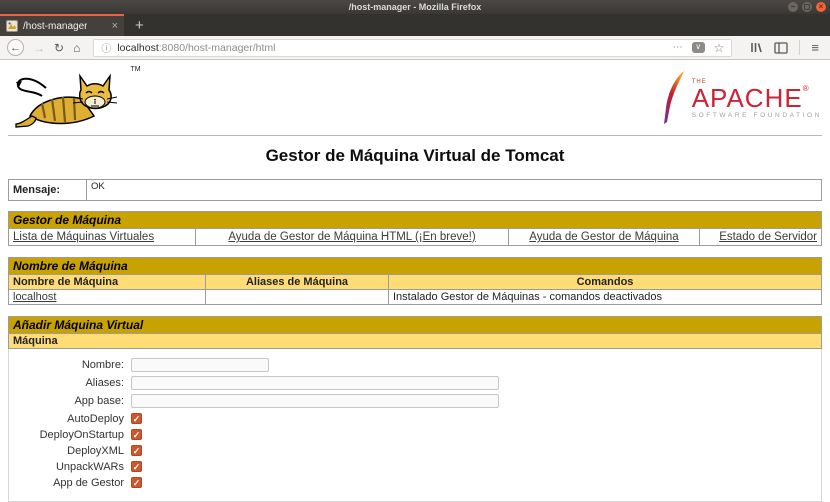 The height and width of the screenshot is (502, 830). What do you see at coordinates (315, 383) in the screenshot?
I see `aliases-field` at bounding box center [315, 383].